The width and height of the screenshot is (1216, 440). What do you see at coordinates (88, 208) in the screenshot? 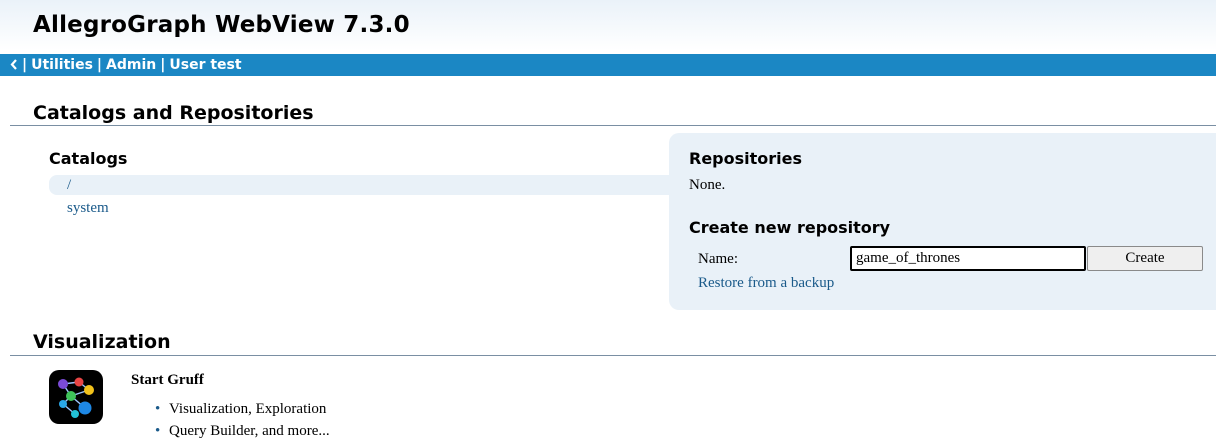
I see `catalog-link-system: system` at bounding box center [88, 208].